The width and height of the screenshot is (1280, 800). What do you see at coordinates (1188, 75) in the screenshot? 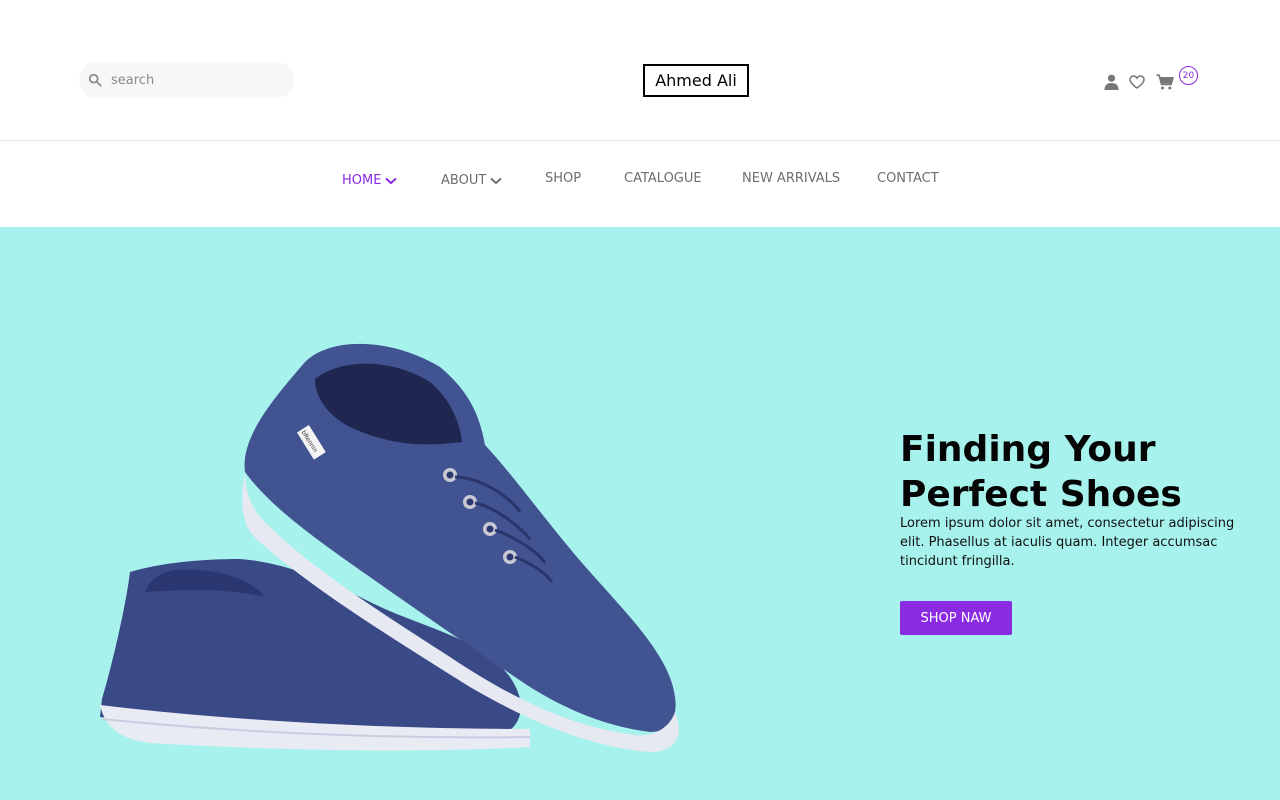
I see `cart-count-badge: 20` at bounding box center [1188, 75].